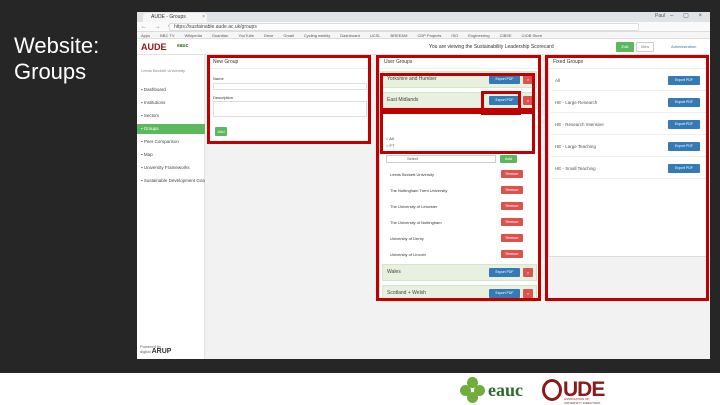  What do you see at coordinates (645, 47) in the screenshot?
I see `view-button: View` at bounding box center [645, 47].